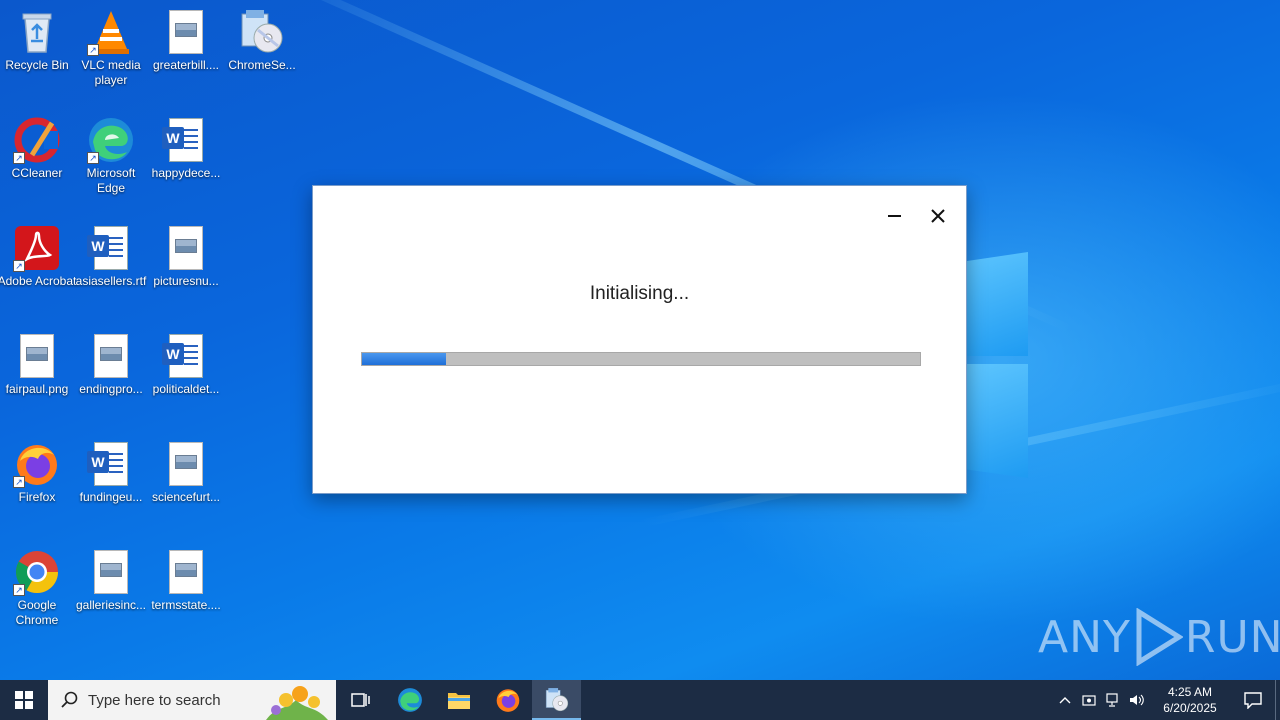 Image resolution: width=1280 pixels, height=720 pixels. I want to click on desktop-icon-label: Adobe Acrobat, so click(38, 281).